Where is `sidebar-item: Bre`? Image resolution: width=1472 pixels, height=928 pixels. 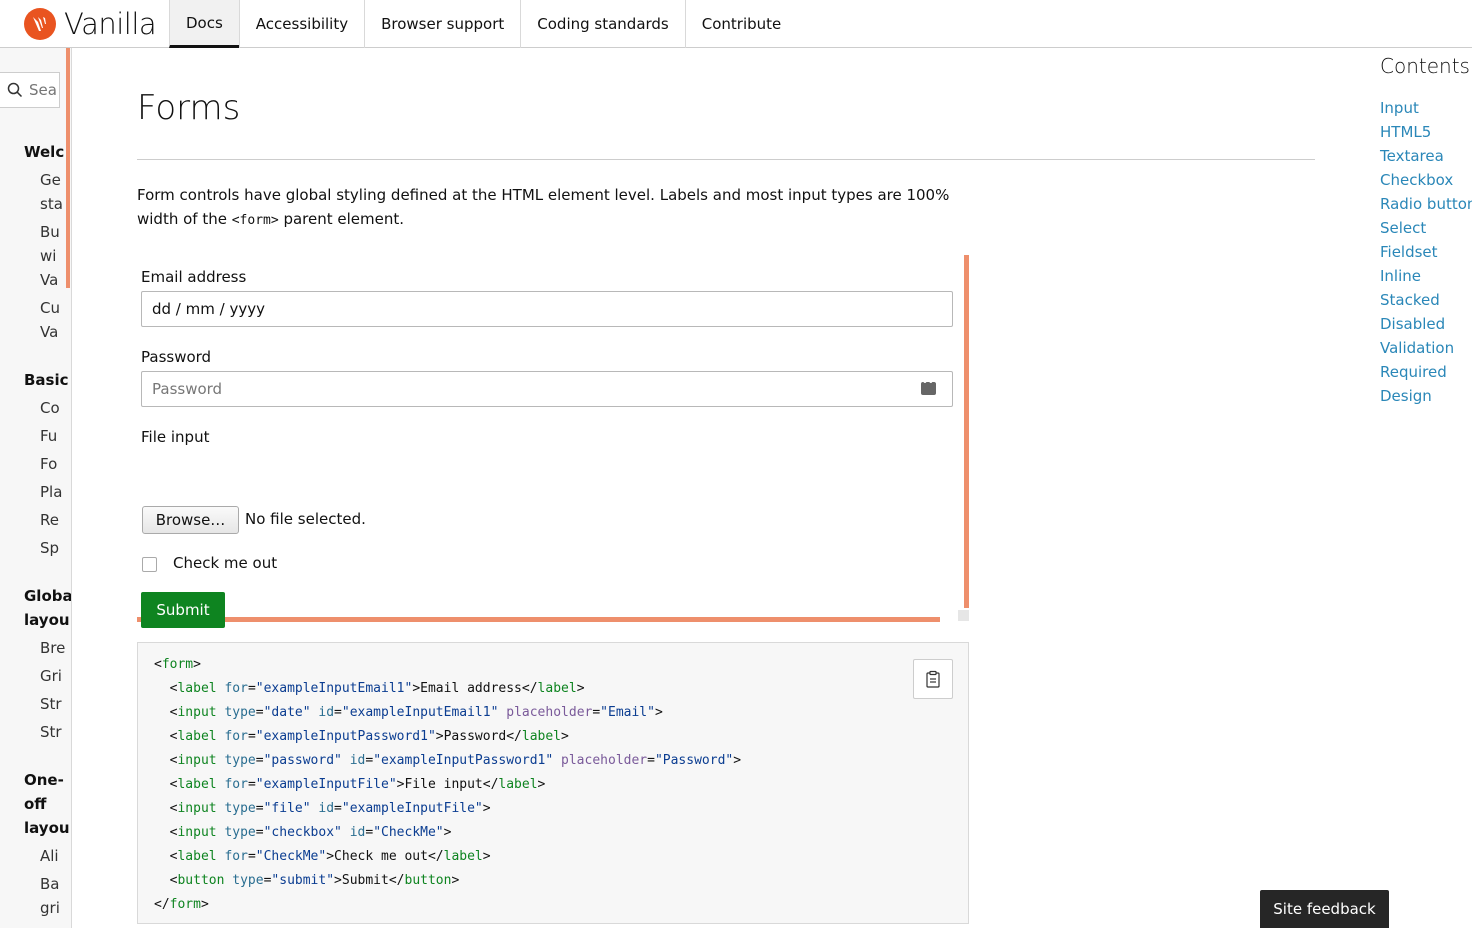 sidebar-item: Bre is located at coordinates (52, 648).